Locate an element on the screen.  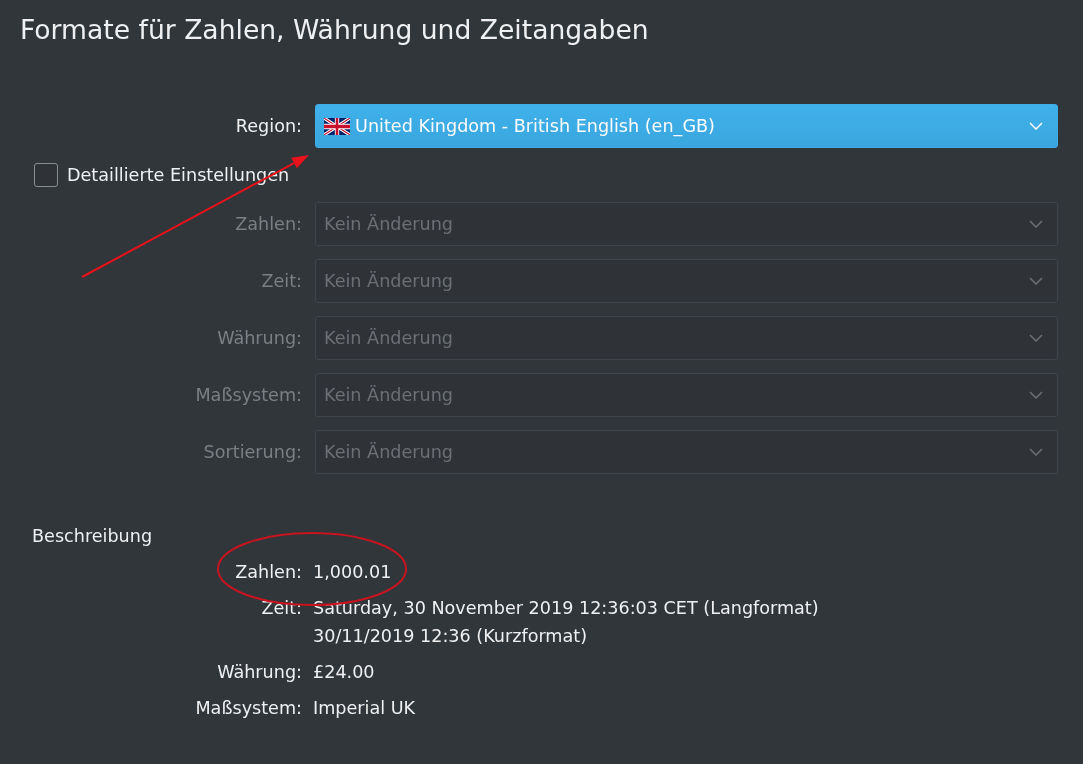
field-label: Zeit: is located at coordinates (281, 281).